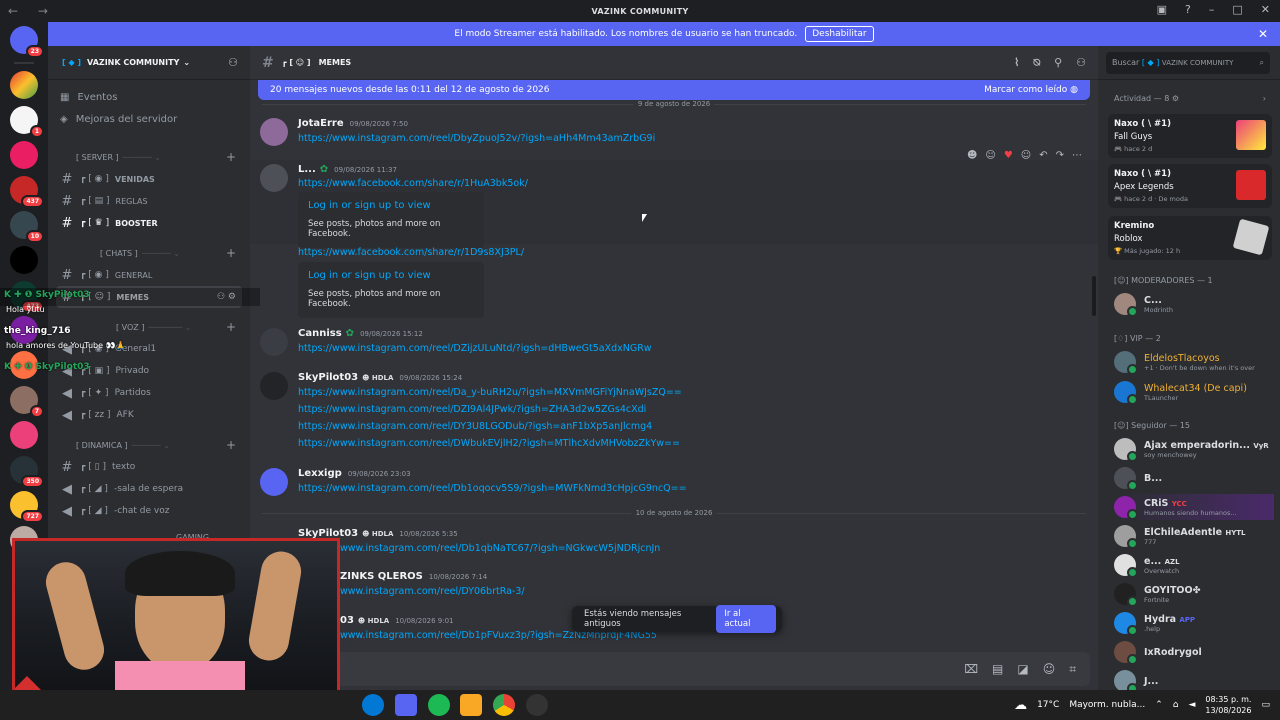  I want to click on embed-title: Log in or sign up to view, so click(391, 205).